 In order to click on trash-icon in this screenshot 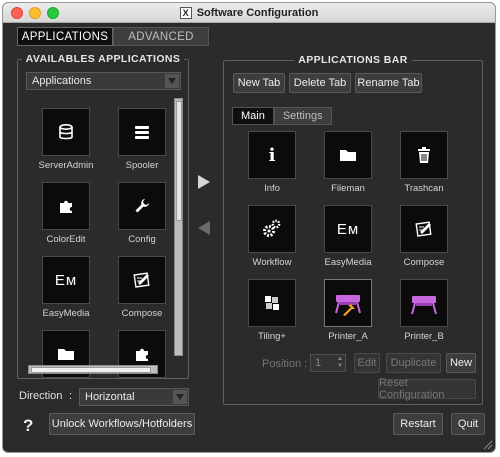, I will do `click(424, 155)`.